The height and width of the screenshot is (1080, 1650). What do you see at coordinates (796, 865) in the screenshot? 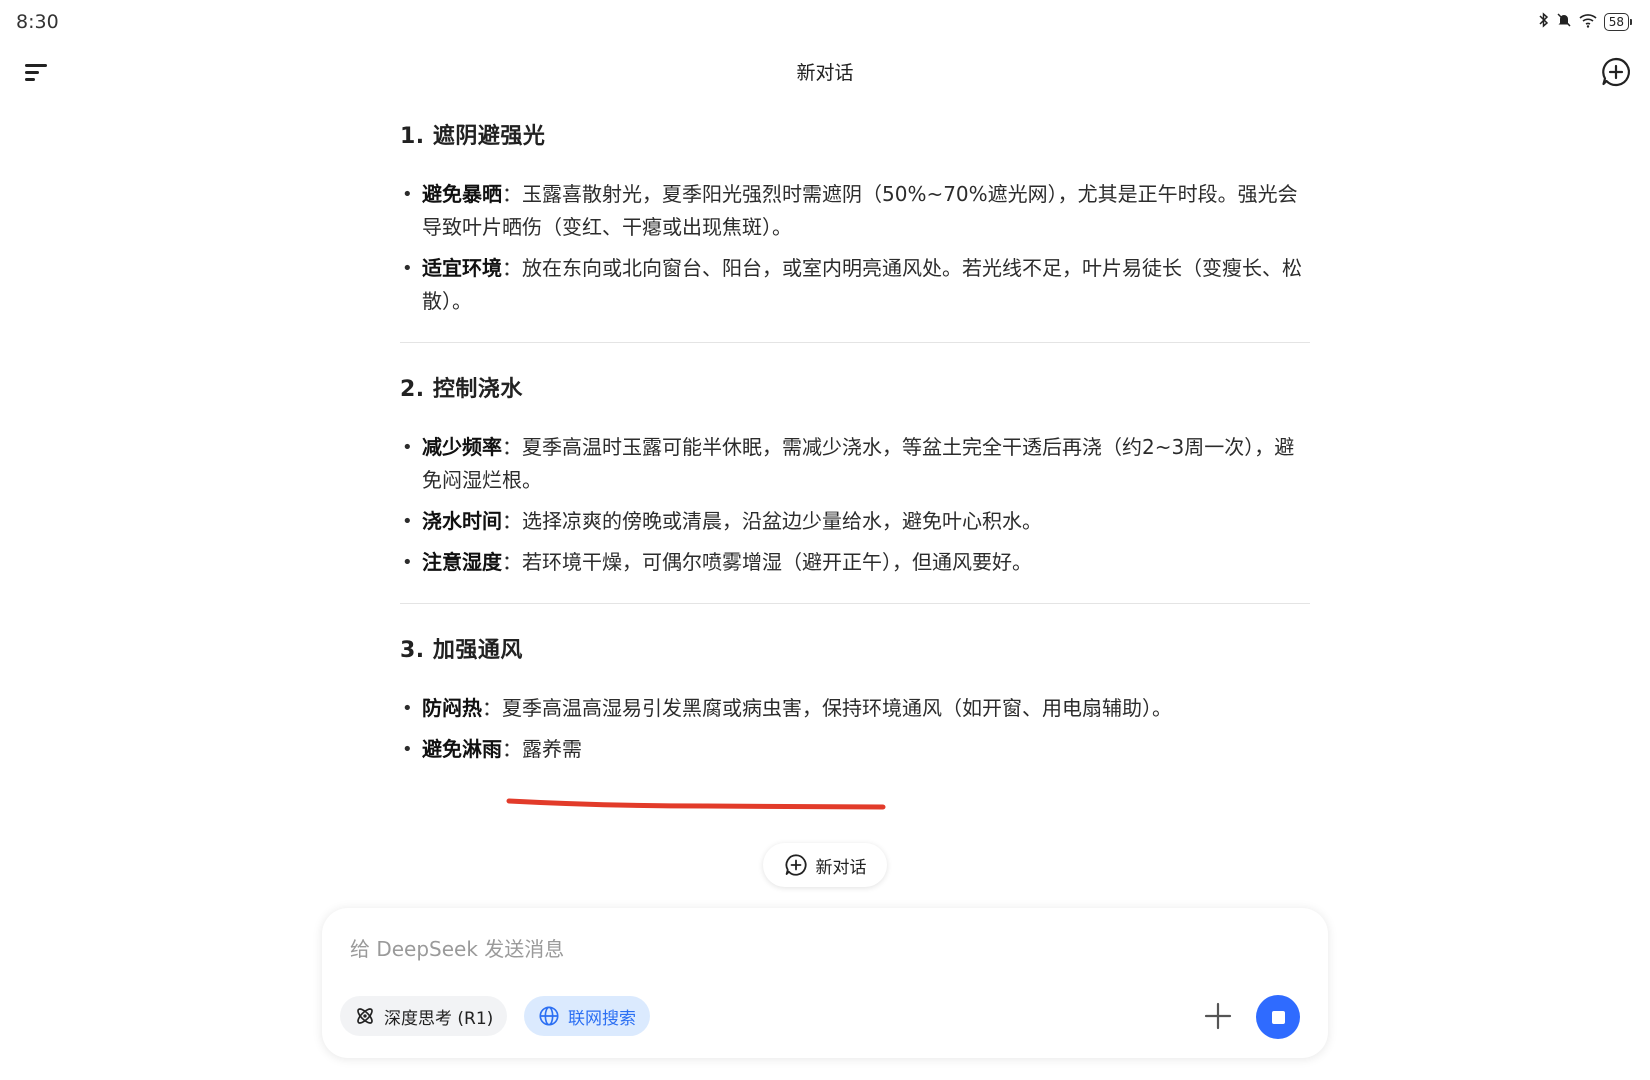
I see `new-chat-pill-icon` at bounding box center [796, 865].